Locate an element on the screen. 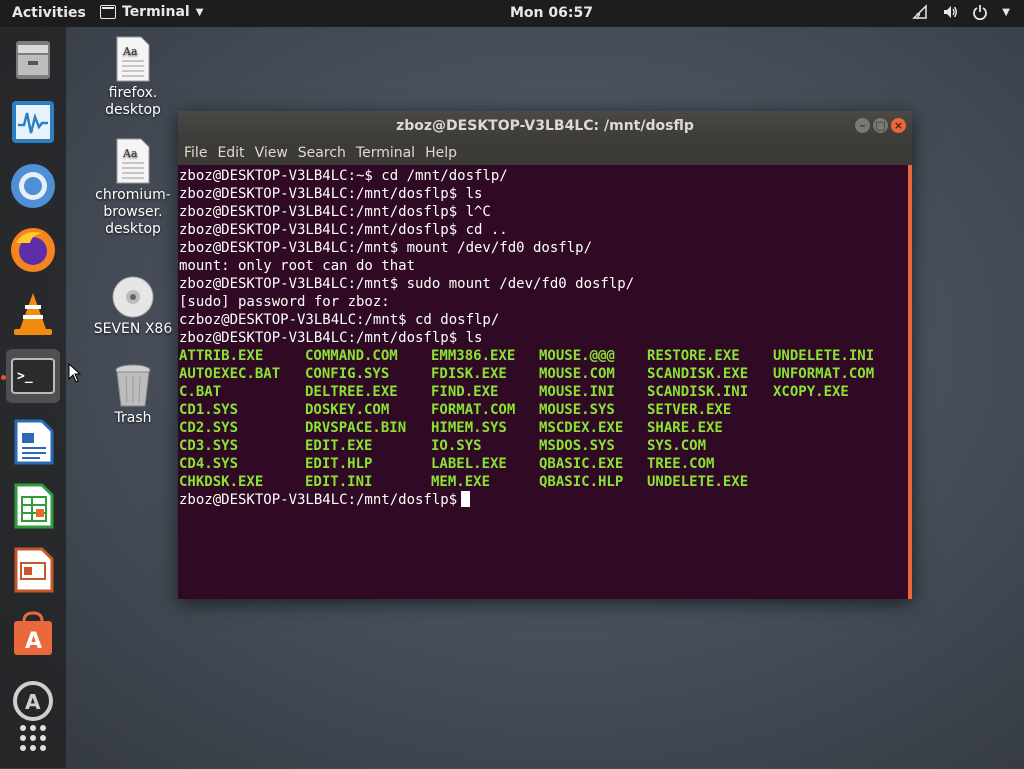 This screenshot has width=1024, height=769. writer-icon is located at coordinates (34, 442).